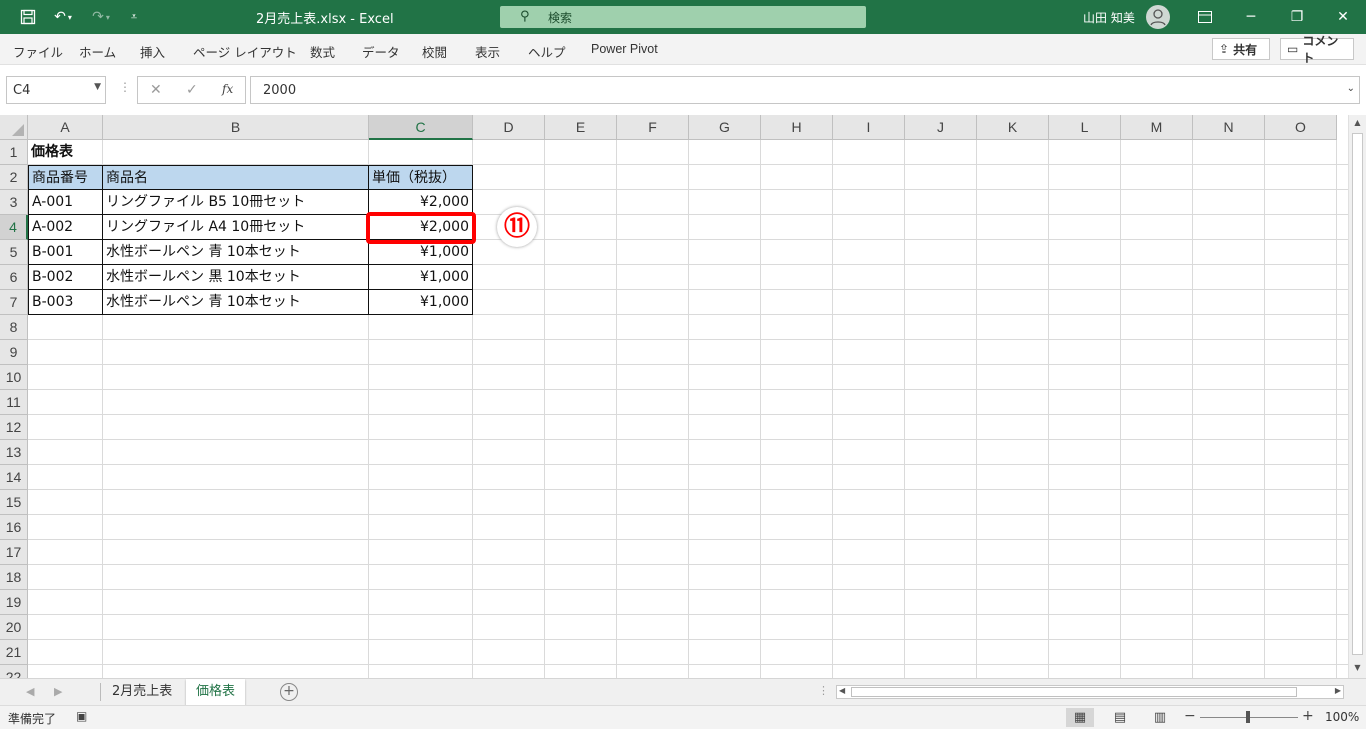  I want to click on table-cell: B-001, so click(65, 252).